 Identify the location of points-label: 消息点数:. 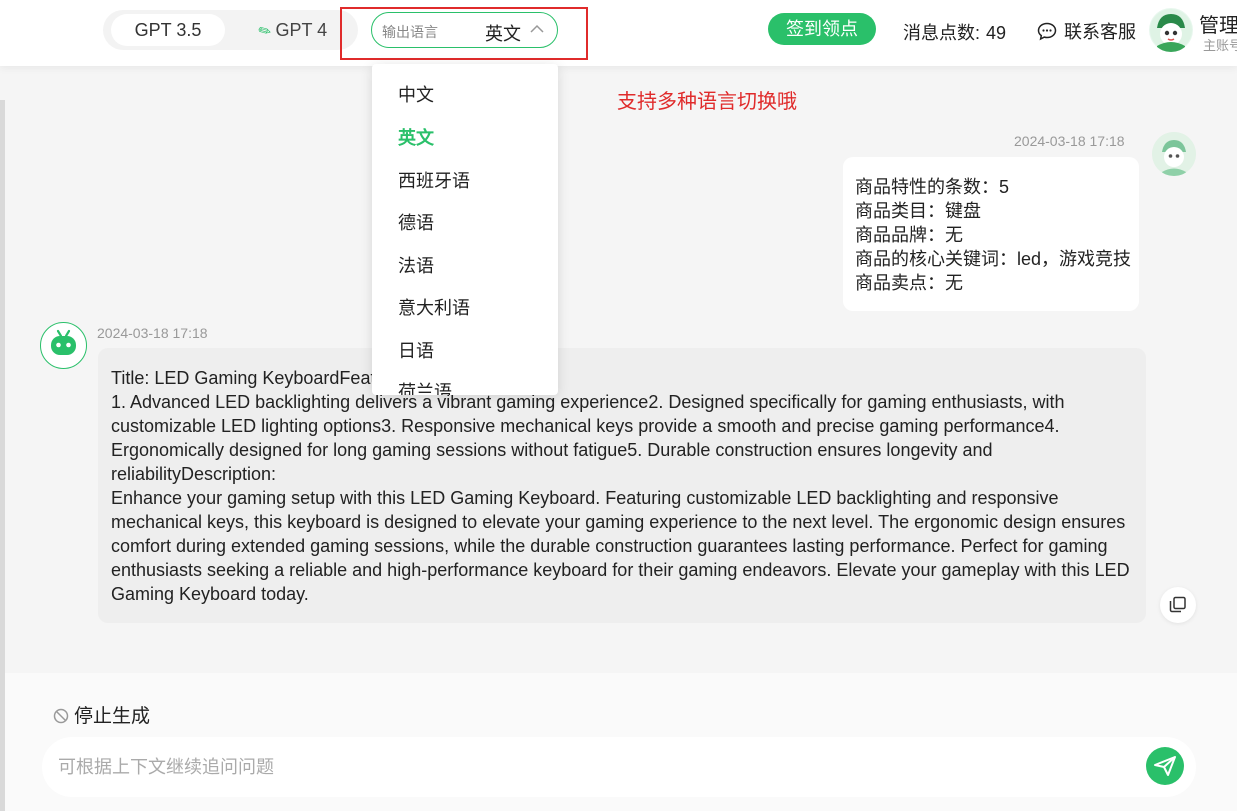
(942, 33).